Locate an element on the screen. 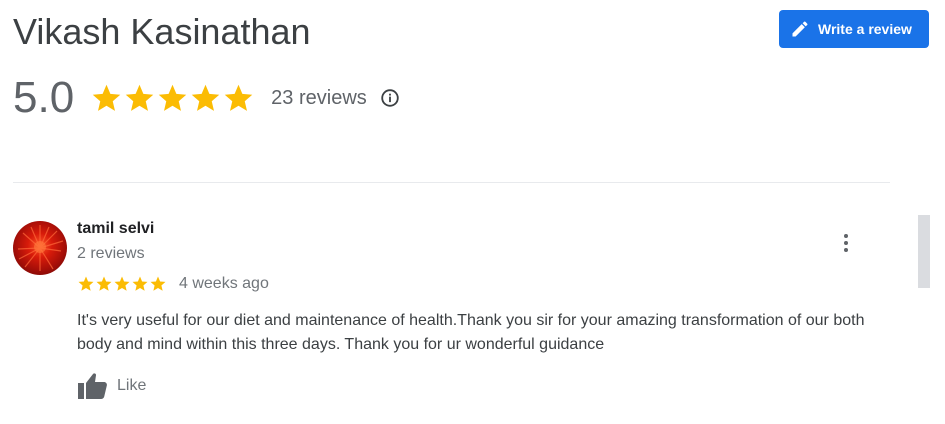 The height and width of the screenshot is (424, 945). average-stars is located at coordinates (172, 98).